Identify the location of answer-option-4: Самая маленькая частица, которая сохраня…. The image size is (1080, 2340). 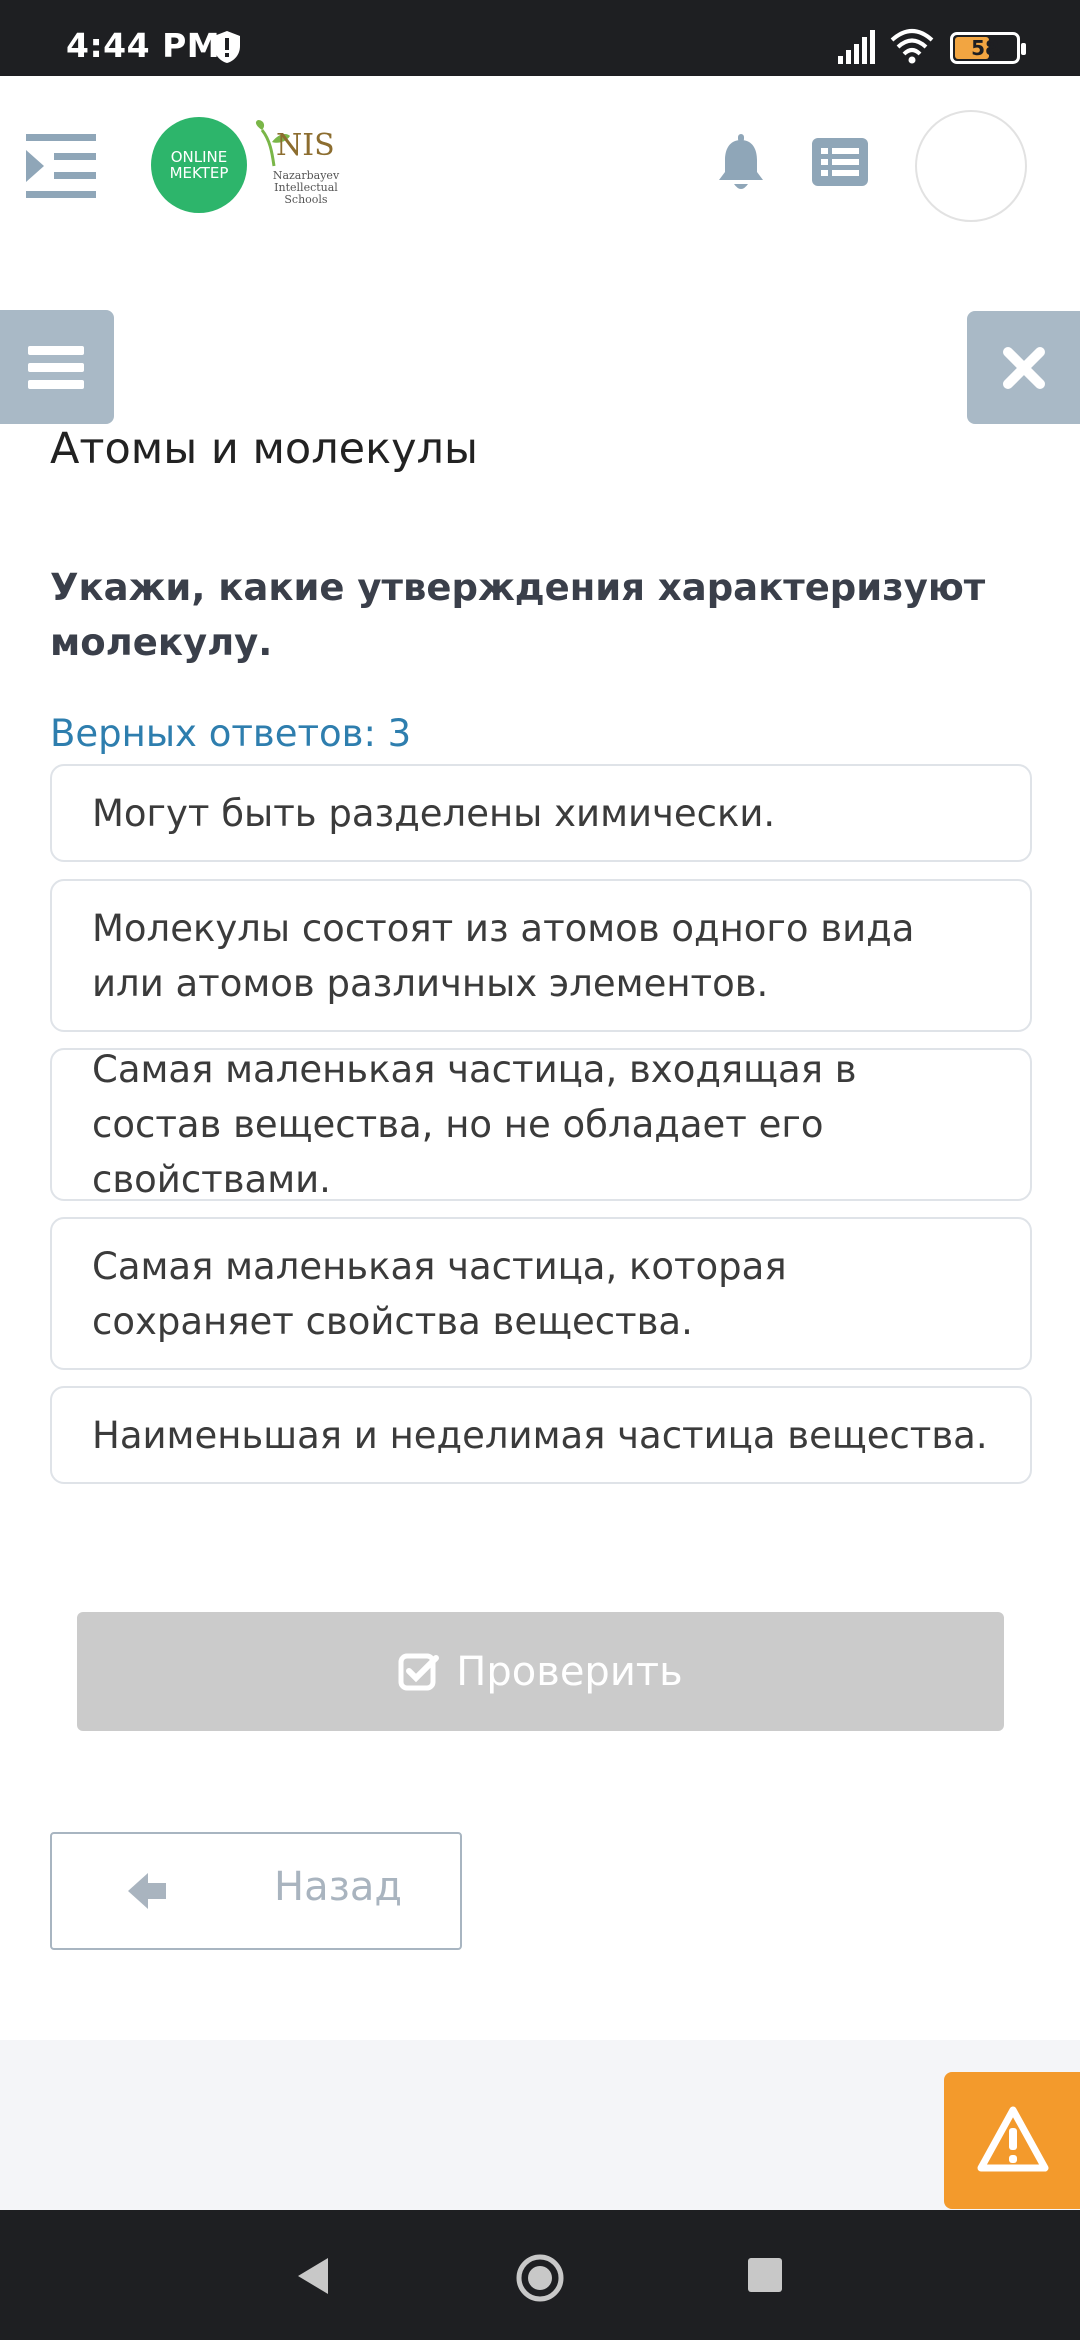
(541, 1293).